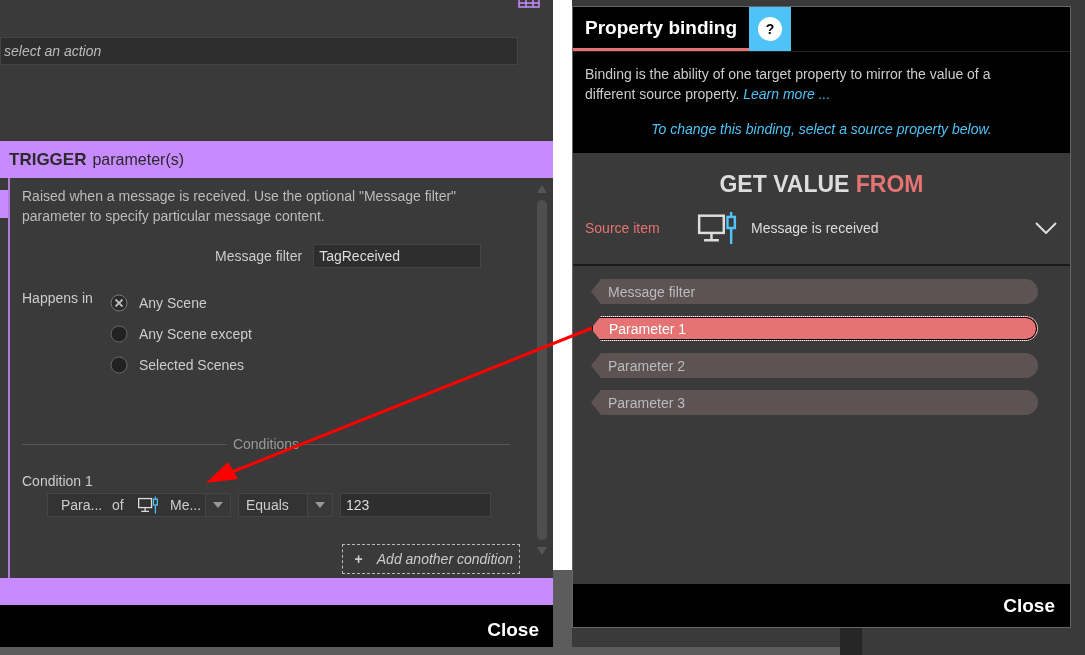  What do you see at coordinates (821, 129) in the screenshot?
I see `hint-text: To change this binding, select a source property below.` at bounding box center [821, 129].